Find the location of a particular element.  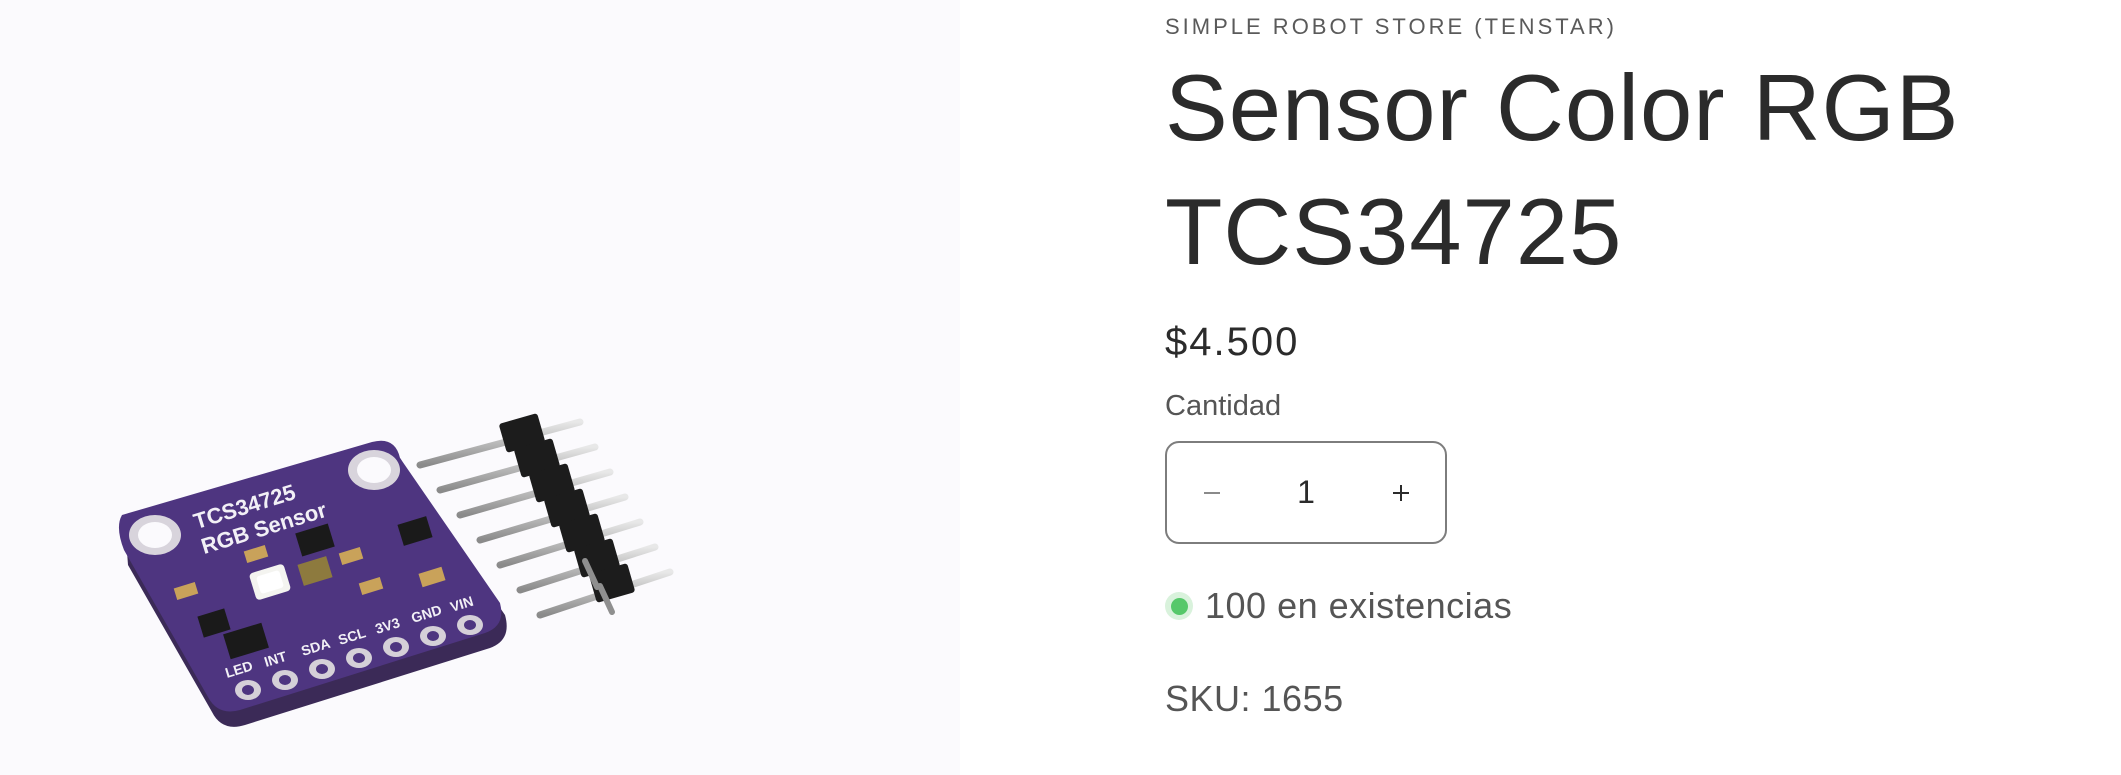

minus-icon is located at coordinates (1211, 492).